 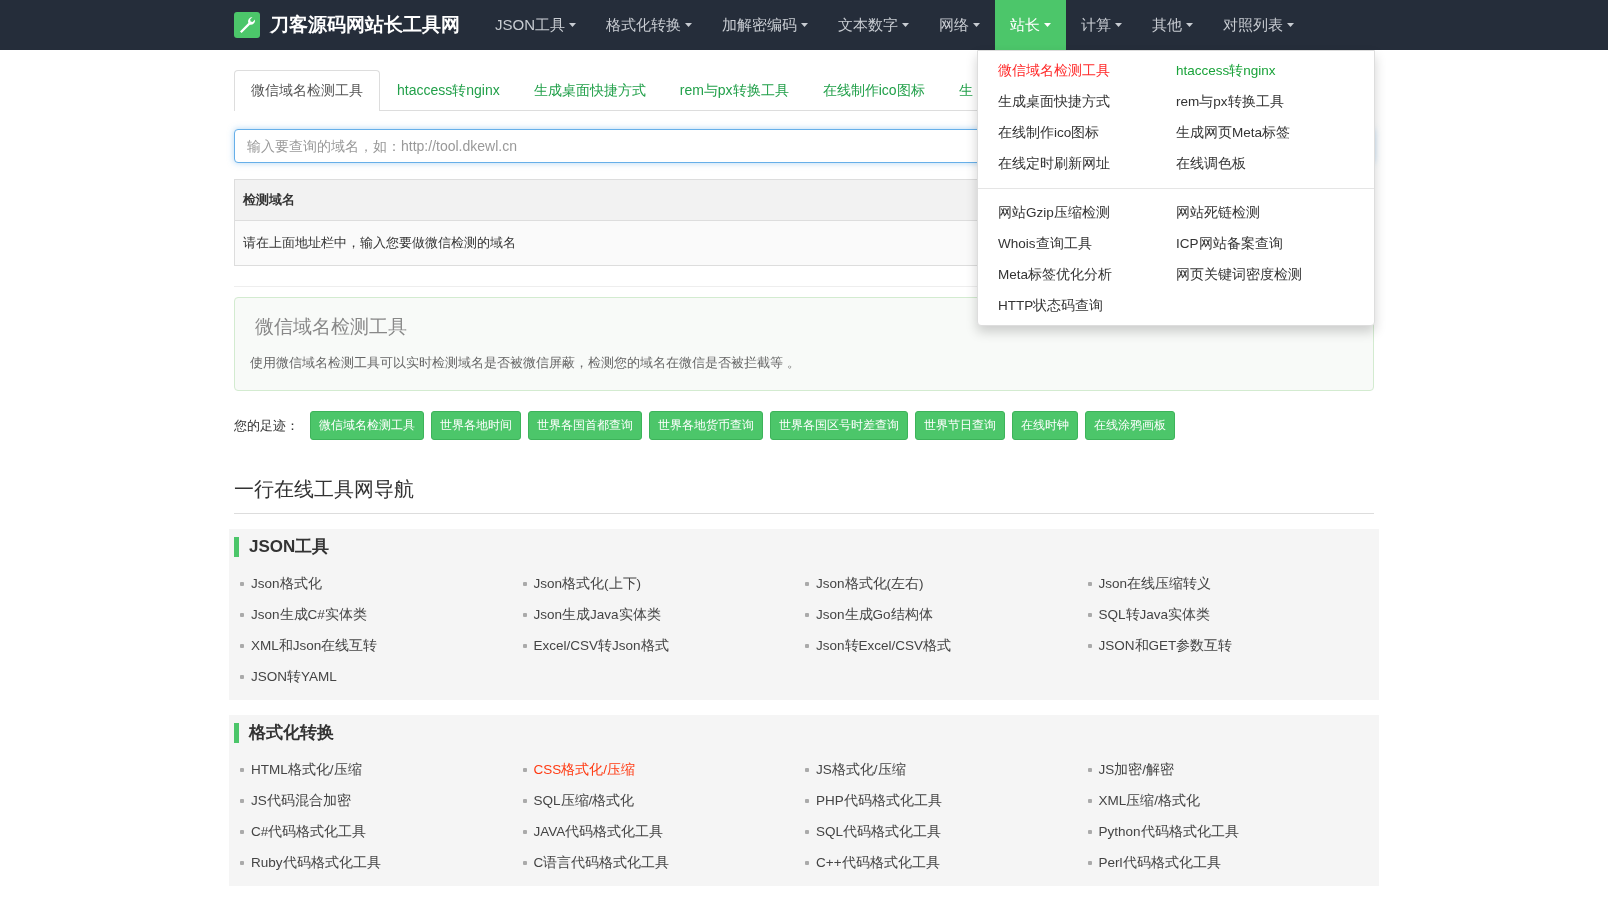 What do you see at coordinates (448, 90) in the screenshot?
I see `tab: htaccess转nginx` at bounding box center [448, 90].